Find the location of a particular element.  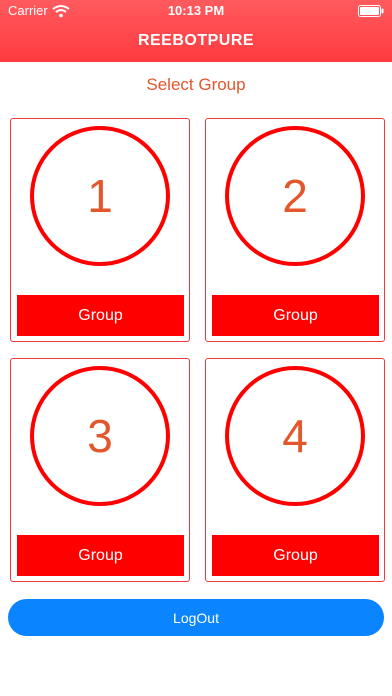

group-card-3: 3 Group is located at coordinates (100, 470).